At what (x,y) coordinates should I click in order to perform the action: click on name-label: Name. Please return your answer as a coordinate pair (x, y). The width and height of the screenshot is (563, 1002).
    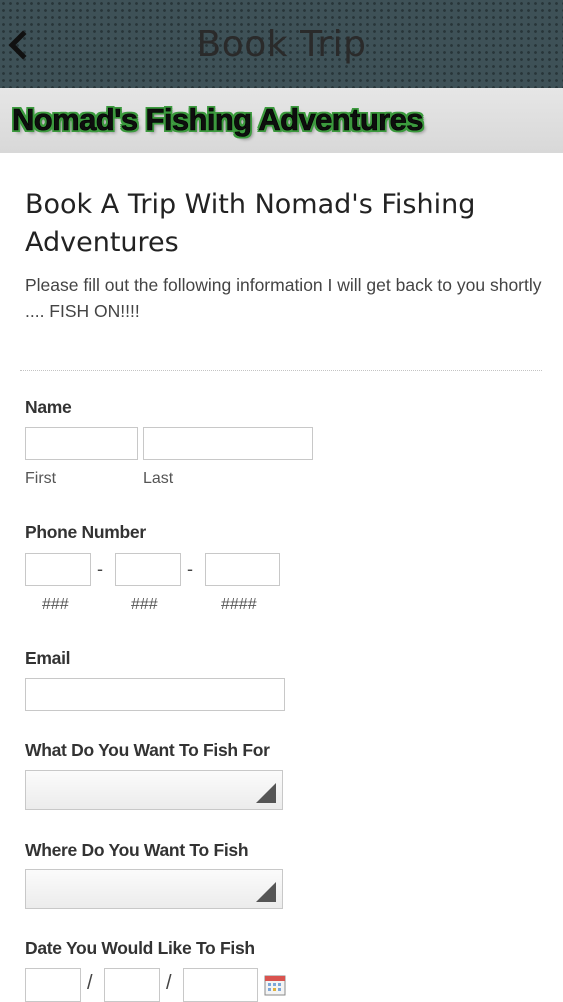
    Looking at the image, I should click on (48, 407).